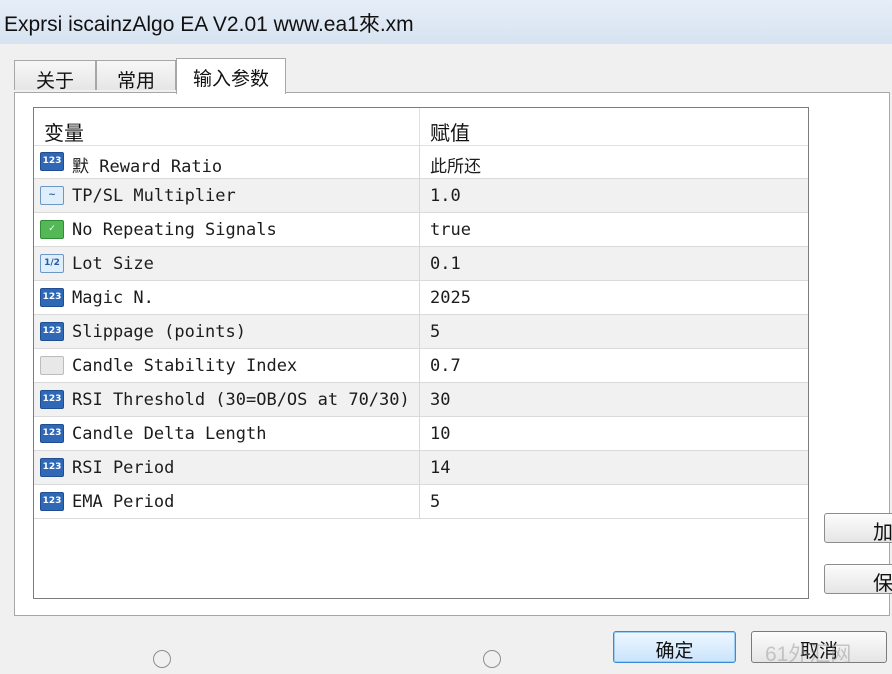 The height and width of the screenshot is (674, 892). What do you see at coordinates (52, 229) in the screenshot?
I see `bool-icon: ✓` at bounding box center [52, 229].